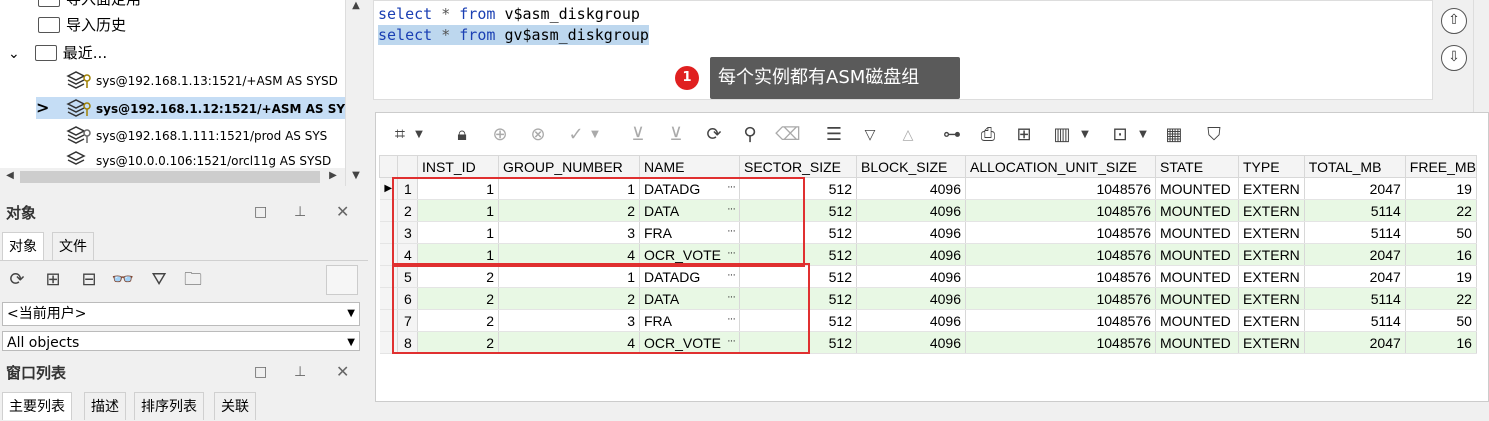 The width and height of the screenshot is (1489, 421). Describe the element at coordinates (105, 406) in the screenshot. I see `tab-description: 描述` at that location.